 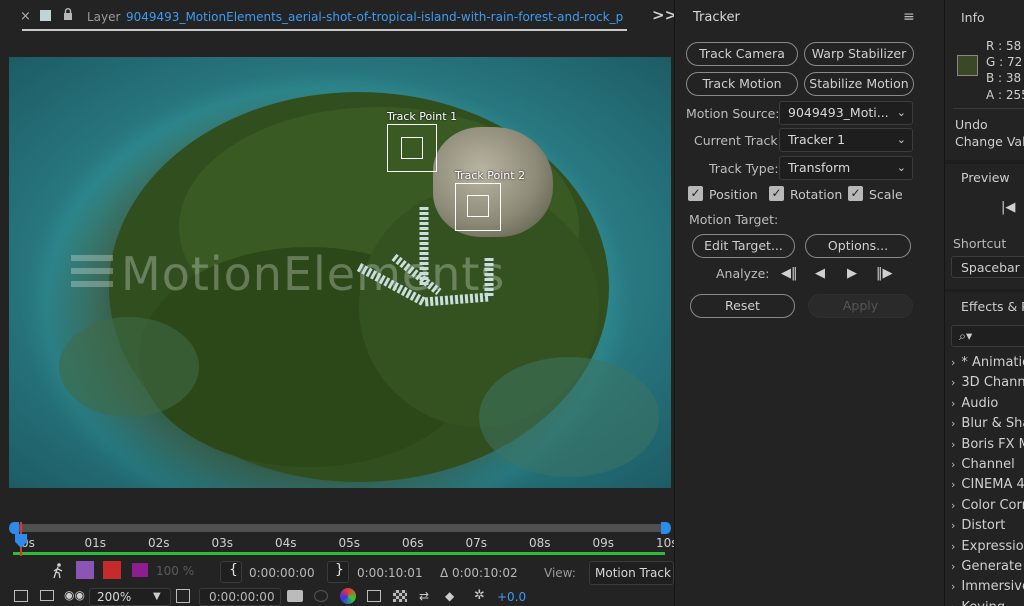 I want to click on layer-timeline: 0s 01s 02s 03s 04s 05s 06s 07s 08s 09s 10s, so click(x=343, y=539).